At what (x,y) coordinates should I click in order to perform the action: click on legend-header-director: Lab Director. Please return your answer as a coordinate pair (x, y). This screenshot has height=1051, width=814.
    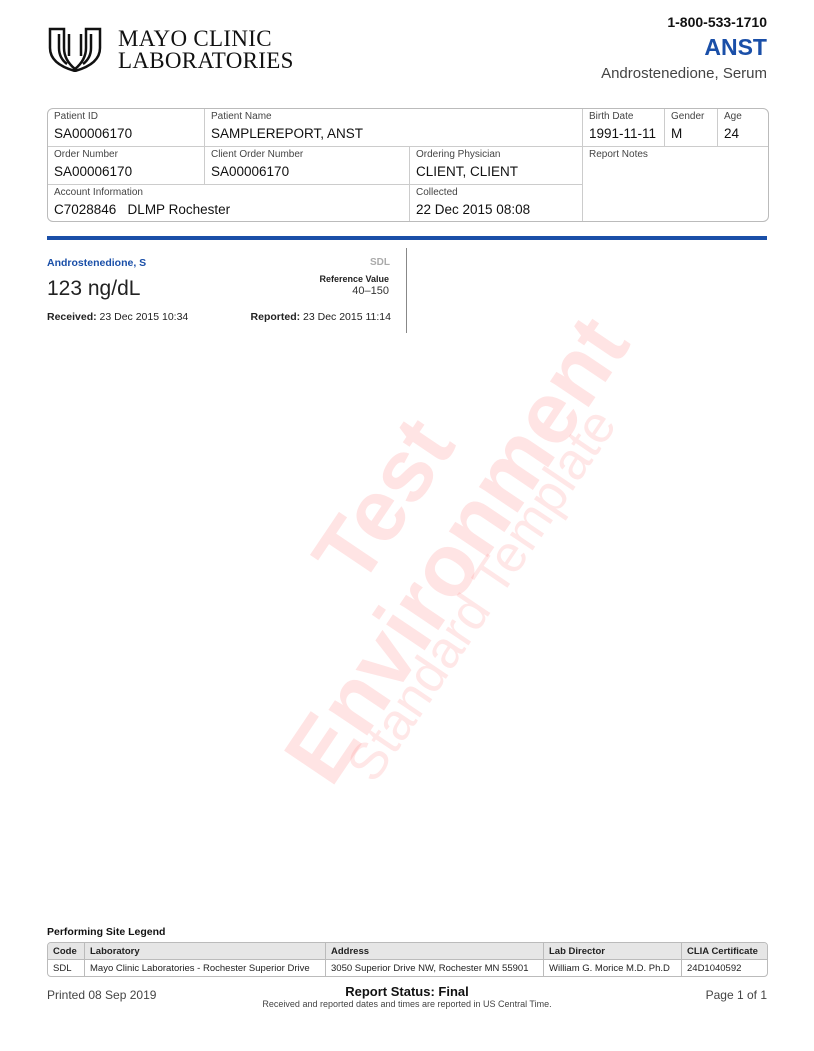
    Looking at the image, I should click on (612, 951).